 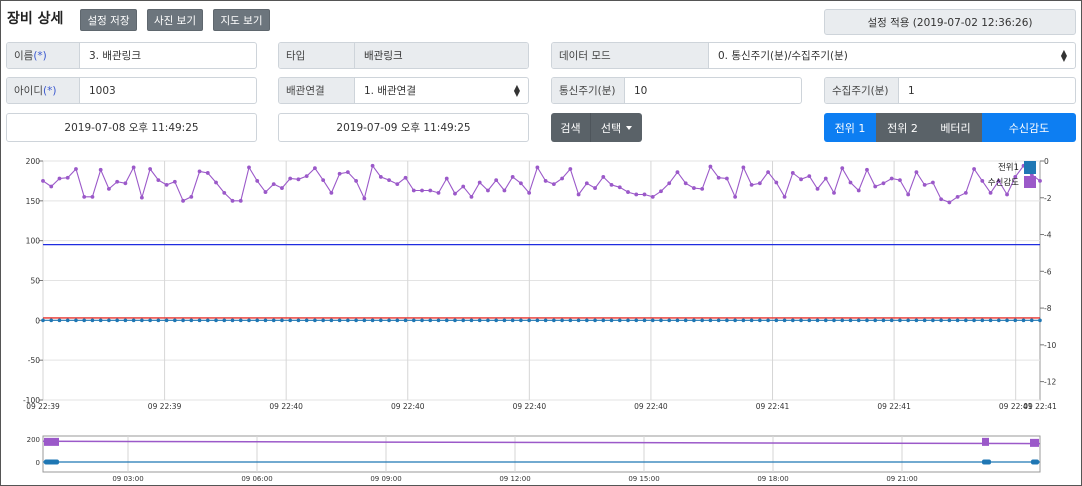 What do you see at coordinates (1048, 272) in the screenshot?
I see `right-axis-ticks: 0 -2 -4 -6 -8 -10 -12` at bounding box center [1048, 272].